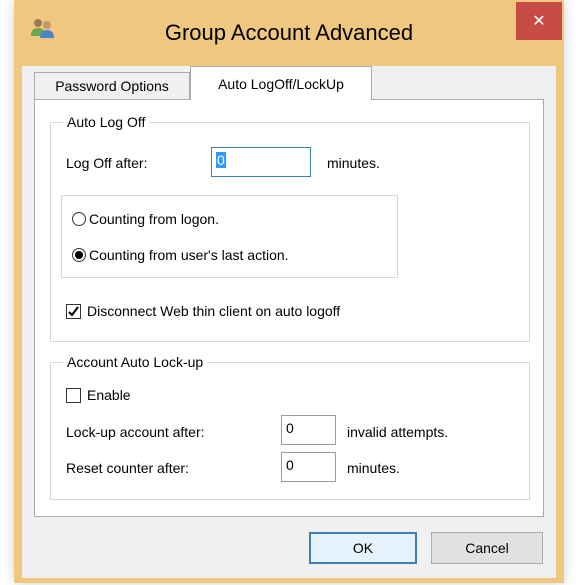  Describe the element at coordinates (127, 468) in the screenshot. I see `reset-counter-label: Reset counter after:` at that location.